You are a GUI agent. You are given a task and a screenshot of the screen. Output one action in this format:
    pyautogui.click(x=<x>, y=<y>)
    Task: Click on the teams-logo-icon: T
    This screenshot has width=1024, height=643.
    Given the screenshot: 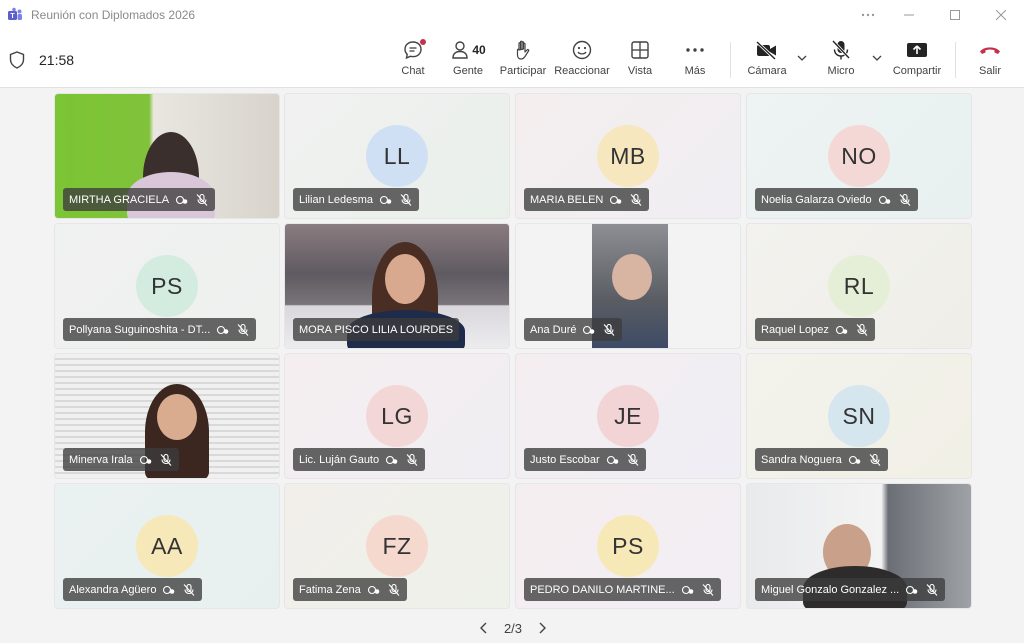 What is the action you would take?
    pyautogui.click(x=15, y=13)
    